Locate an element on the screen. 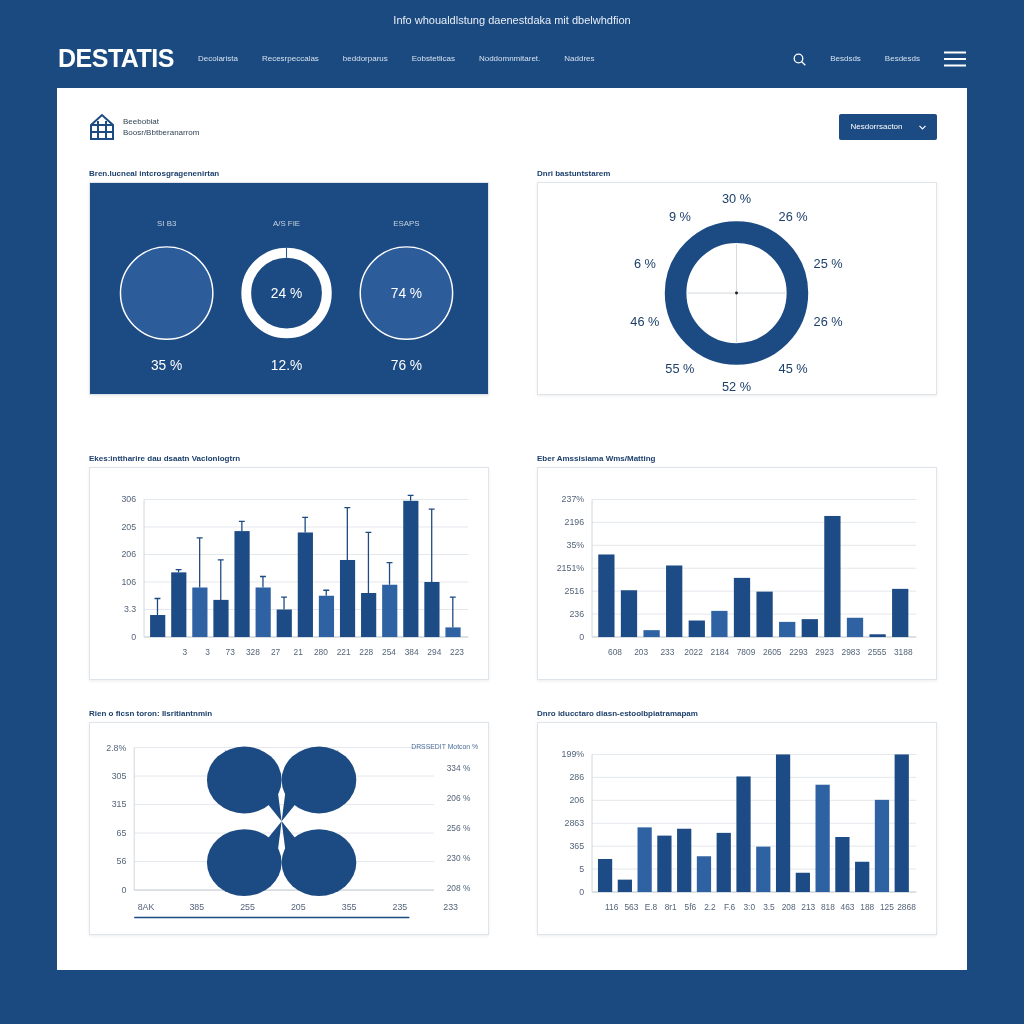  nav-link: Besdsds is located at coordinates (845, 59).